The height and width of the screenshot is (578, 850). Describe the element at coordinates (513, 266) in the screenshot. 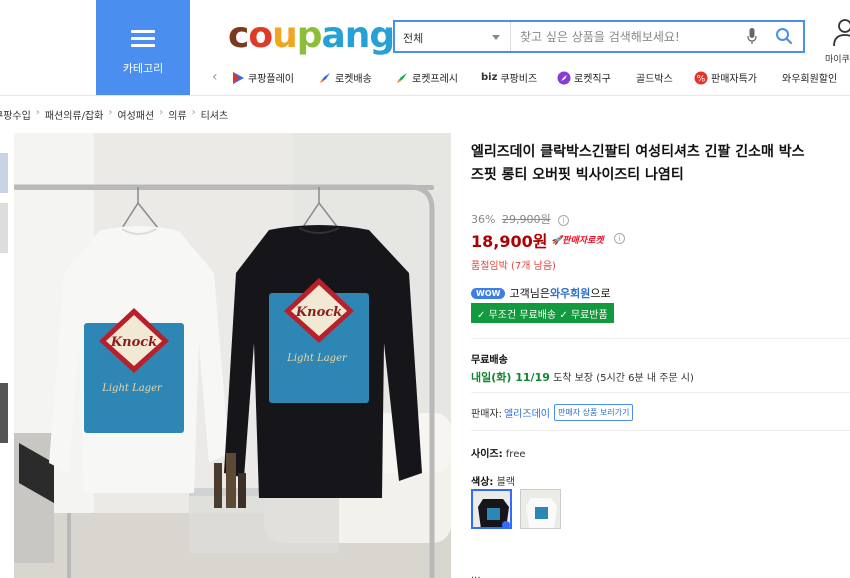

I see `stock-notice: 품절임박 (7개 남음)` at that location.